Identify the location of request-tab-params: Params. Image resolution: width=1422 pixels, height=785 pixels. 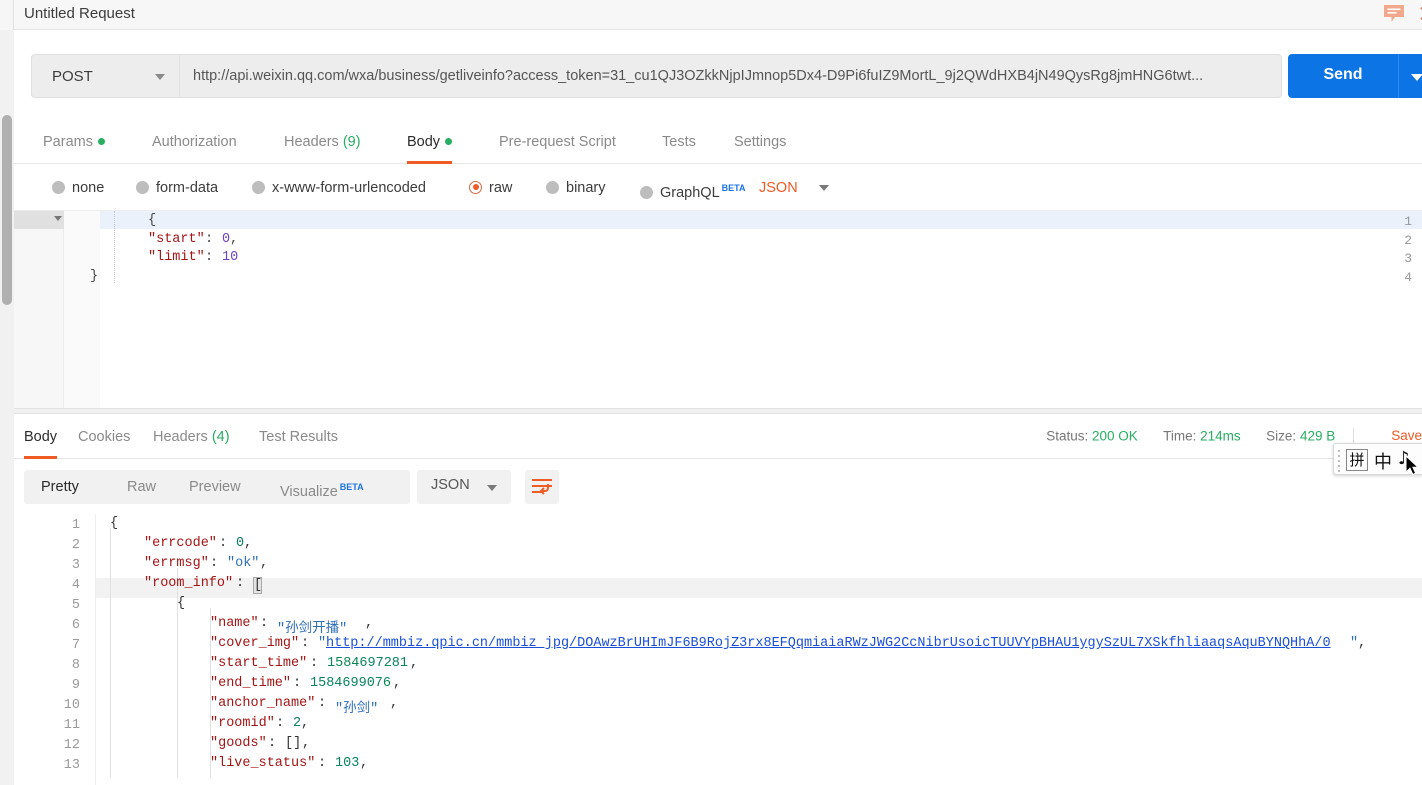
(74, 143).